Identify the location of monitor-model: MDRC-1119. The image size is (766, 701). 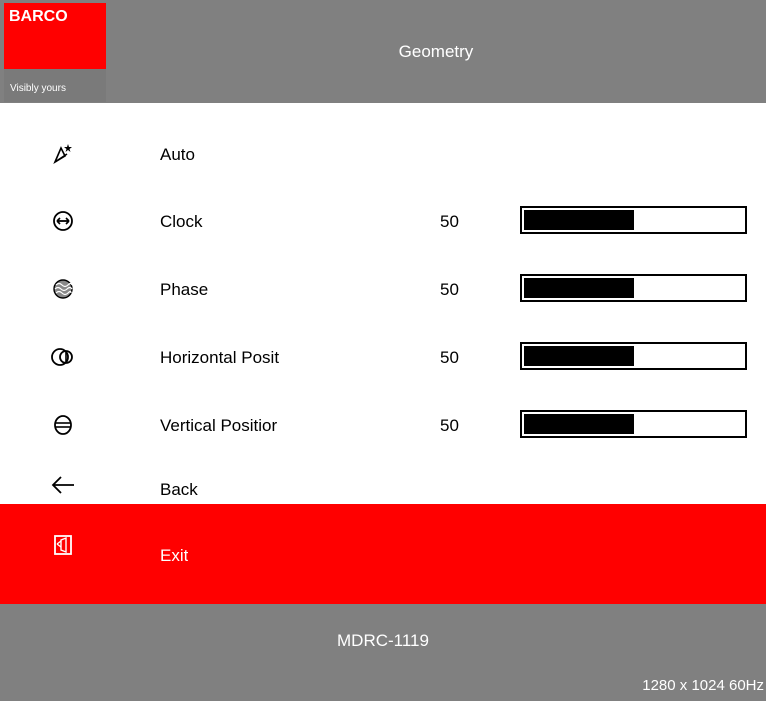
(383, 640).